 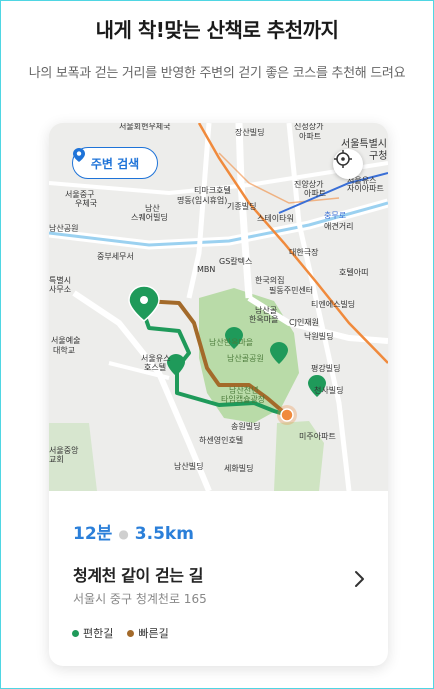 What do you see at coordinates (365, 188) in the screenshot?
I see `map-label: 자이아파트` at bounding box center [365, 188].